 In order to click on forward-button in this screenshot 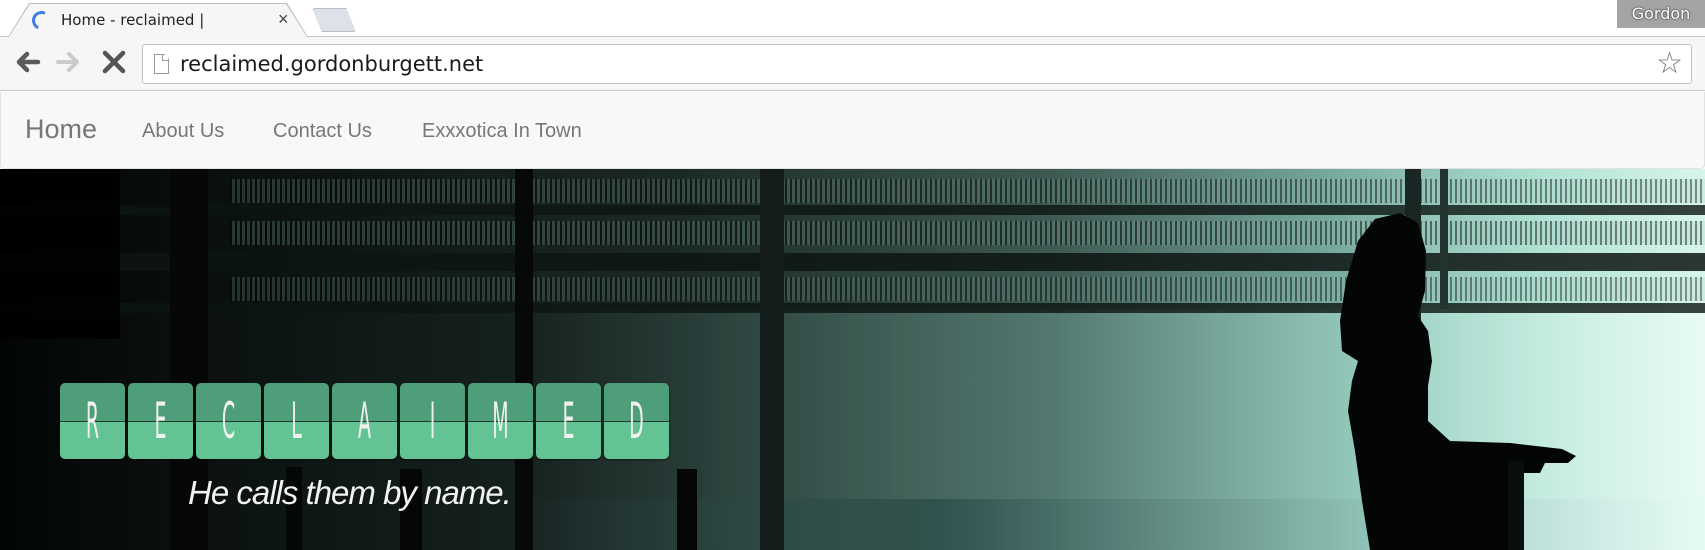, I will do `click(69, 62)`.